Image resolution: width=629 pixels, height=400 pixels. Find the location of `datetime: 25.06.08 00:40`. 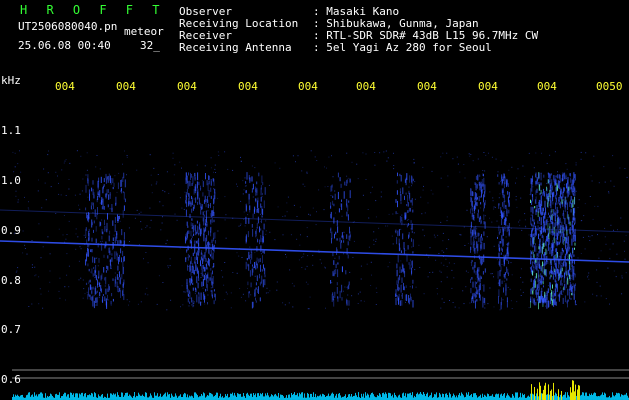

datetime: 25.06.08 00:40 is located at coordinates (64, 45).